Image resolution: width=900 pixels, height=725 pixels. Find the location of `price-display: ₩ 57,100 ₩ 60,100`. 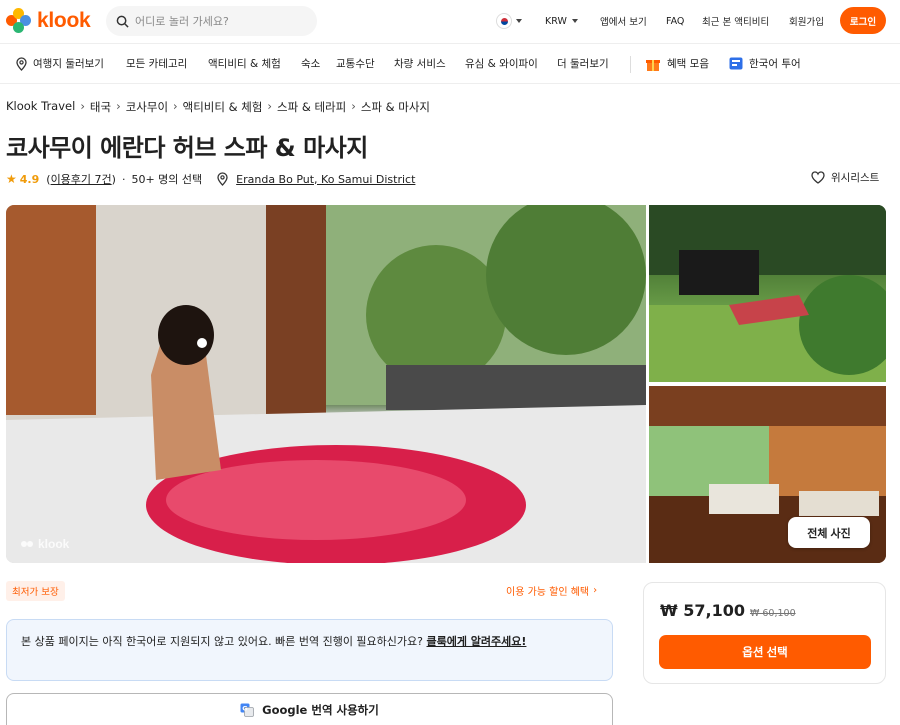

price-display: ₩ 57,100 ₩ 60,100 is located at coordinates (728, 610).